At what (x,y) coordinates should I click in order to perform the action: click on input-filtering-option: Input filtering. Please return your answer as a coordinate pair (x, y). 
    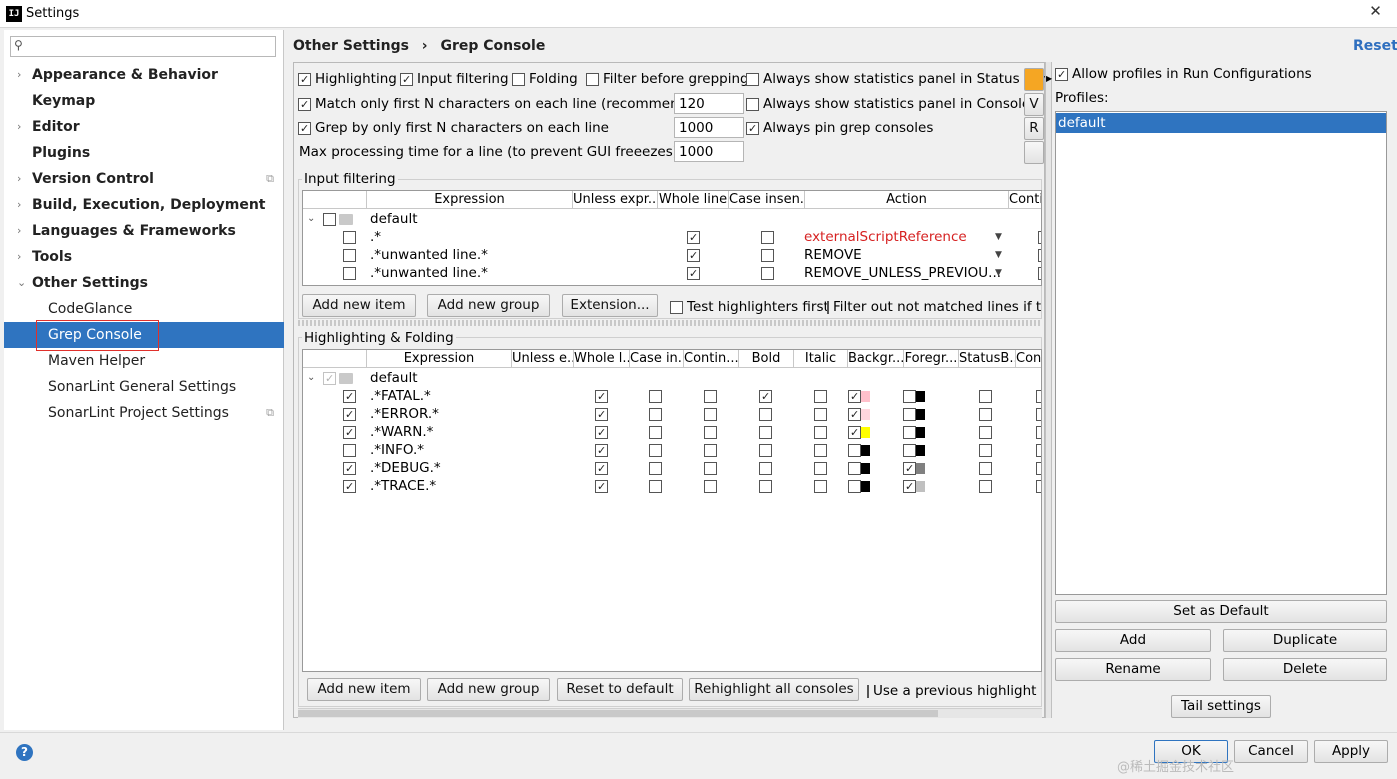
    Looking at the image, I should click on (454, 79).